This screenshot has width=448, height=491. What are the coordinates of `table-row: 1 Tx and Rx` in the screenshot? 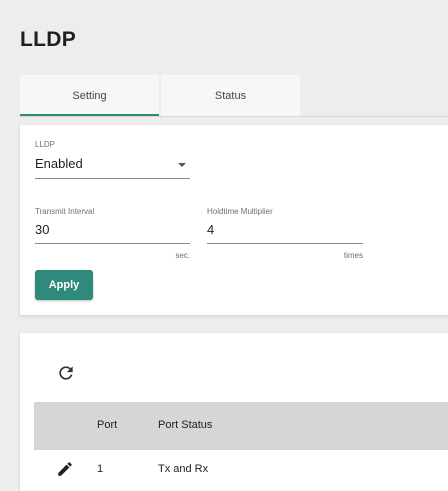 It's located at (241, 470).